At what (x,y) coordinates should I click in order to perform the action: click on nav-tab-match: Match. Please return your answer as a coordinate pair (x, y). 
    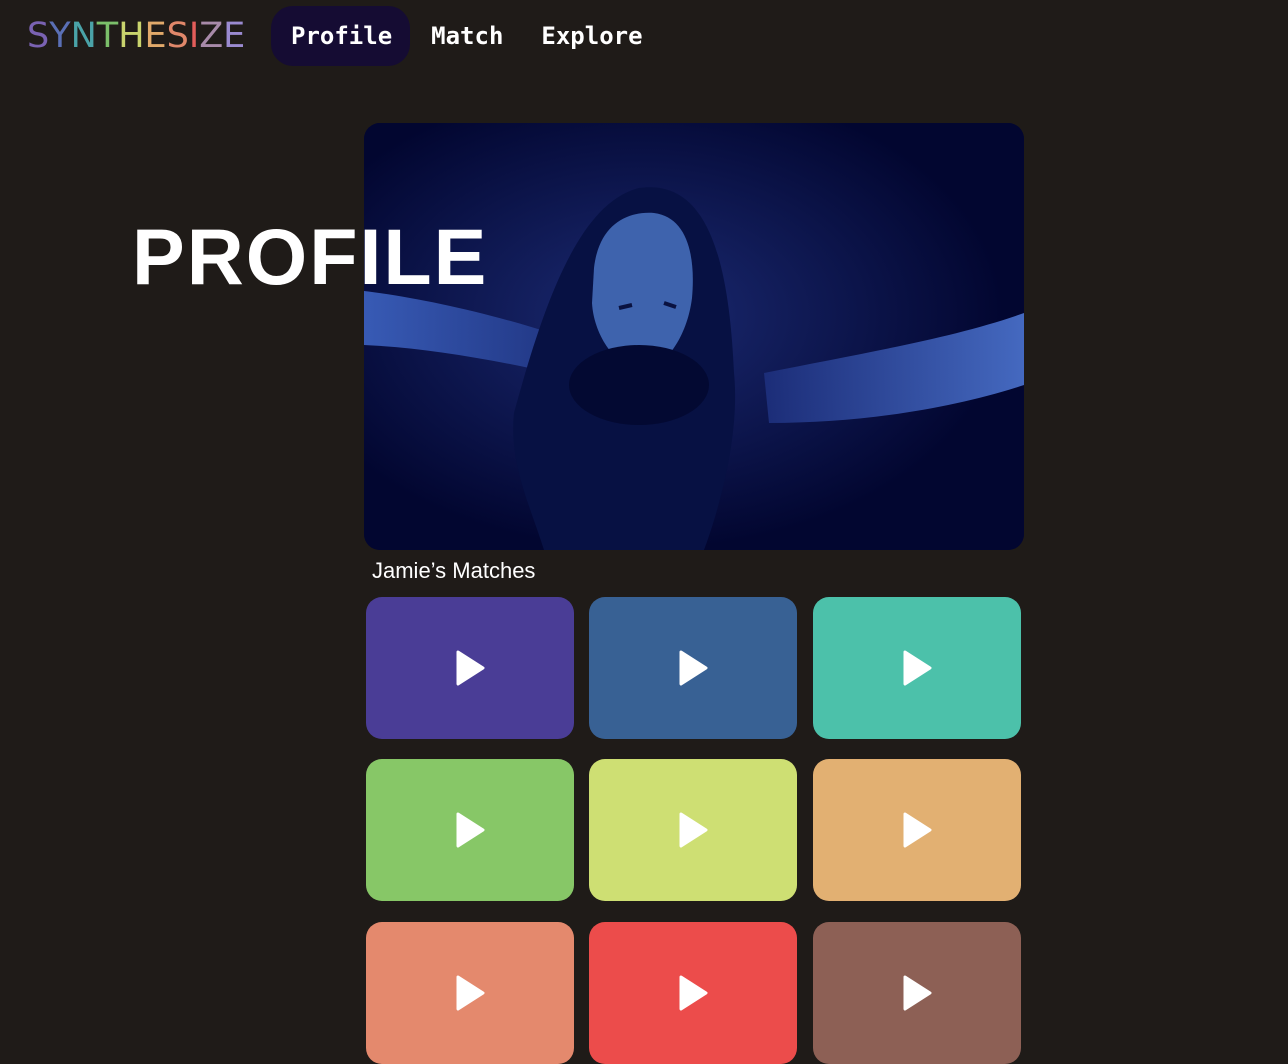
    Looking at the image, I should click on (467, 36).